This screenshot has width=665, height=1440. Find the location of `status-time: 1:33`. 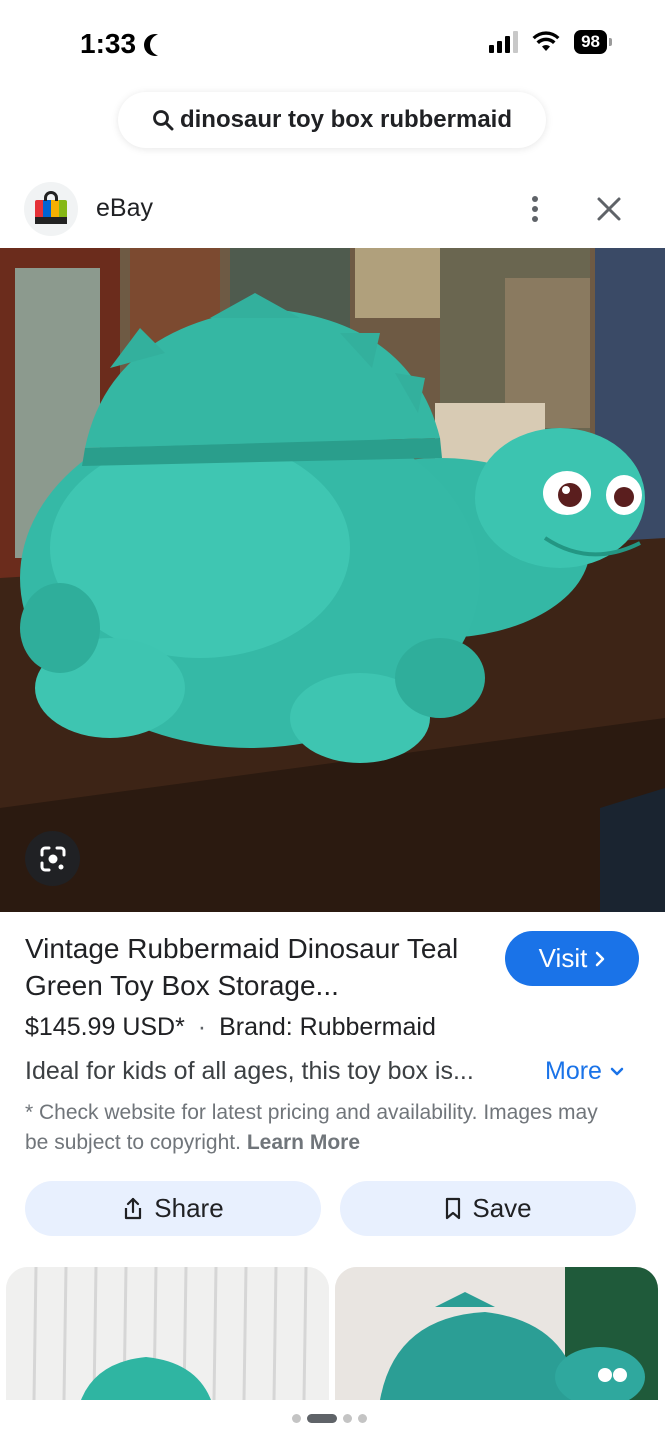

status-time: 1:33 is located at coordinates (126, 44).